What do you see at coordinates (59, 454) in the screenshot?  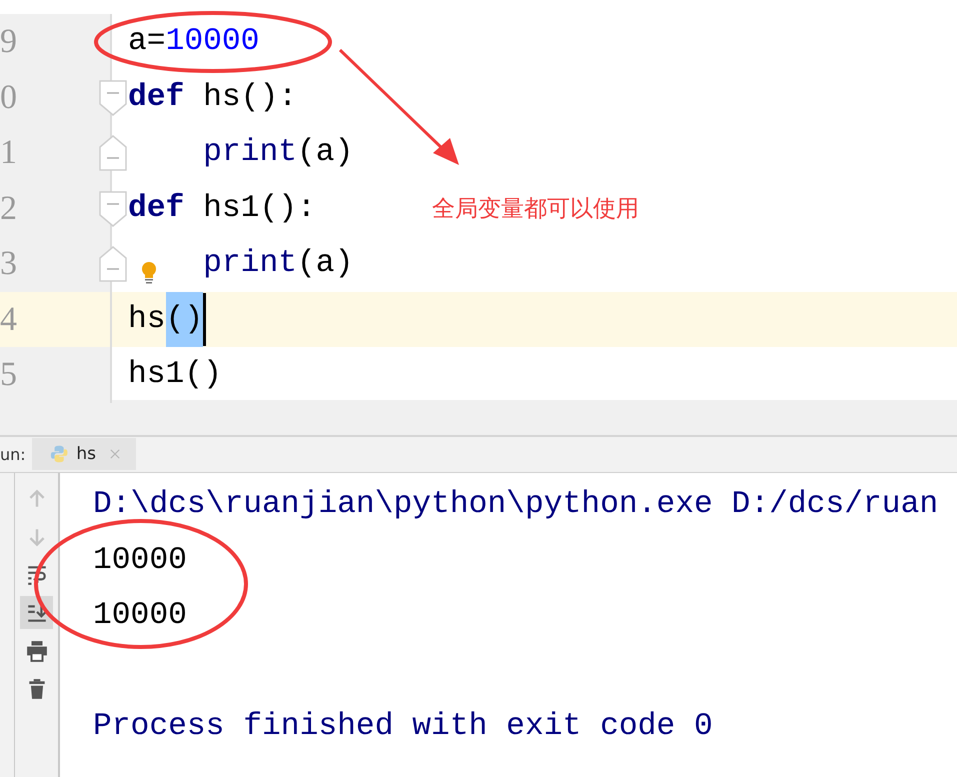 I see `python-icon` at bounding box center [59, 454].